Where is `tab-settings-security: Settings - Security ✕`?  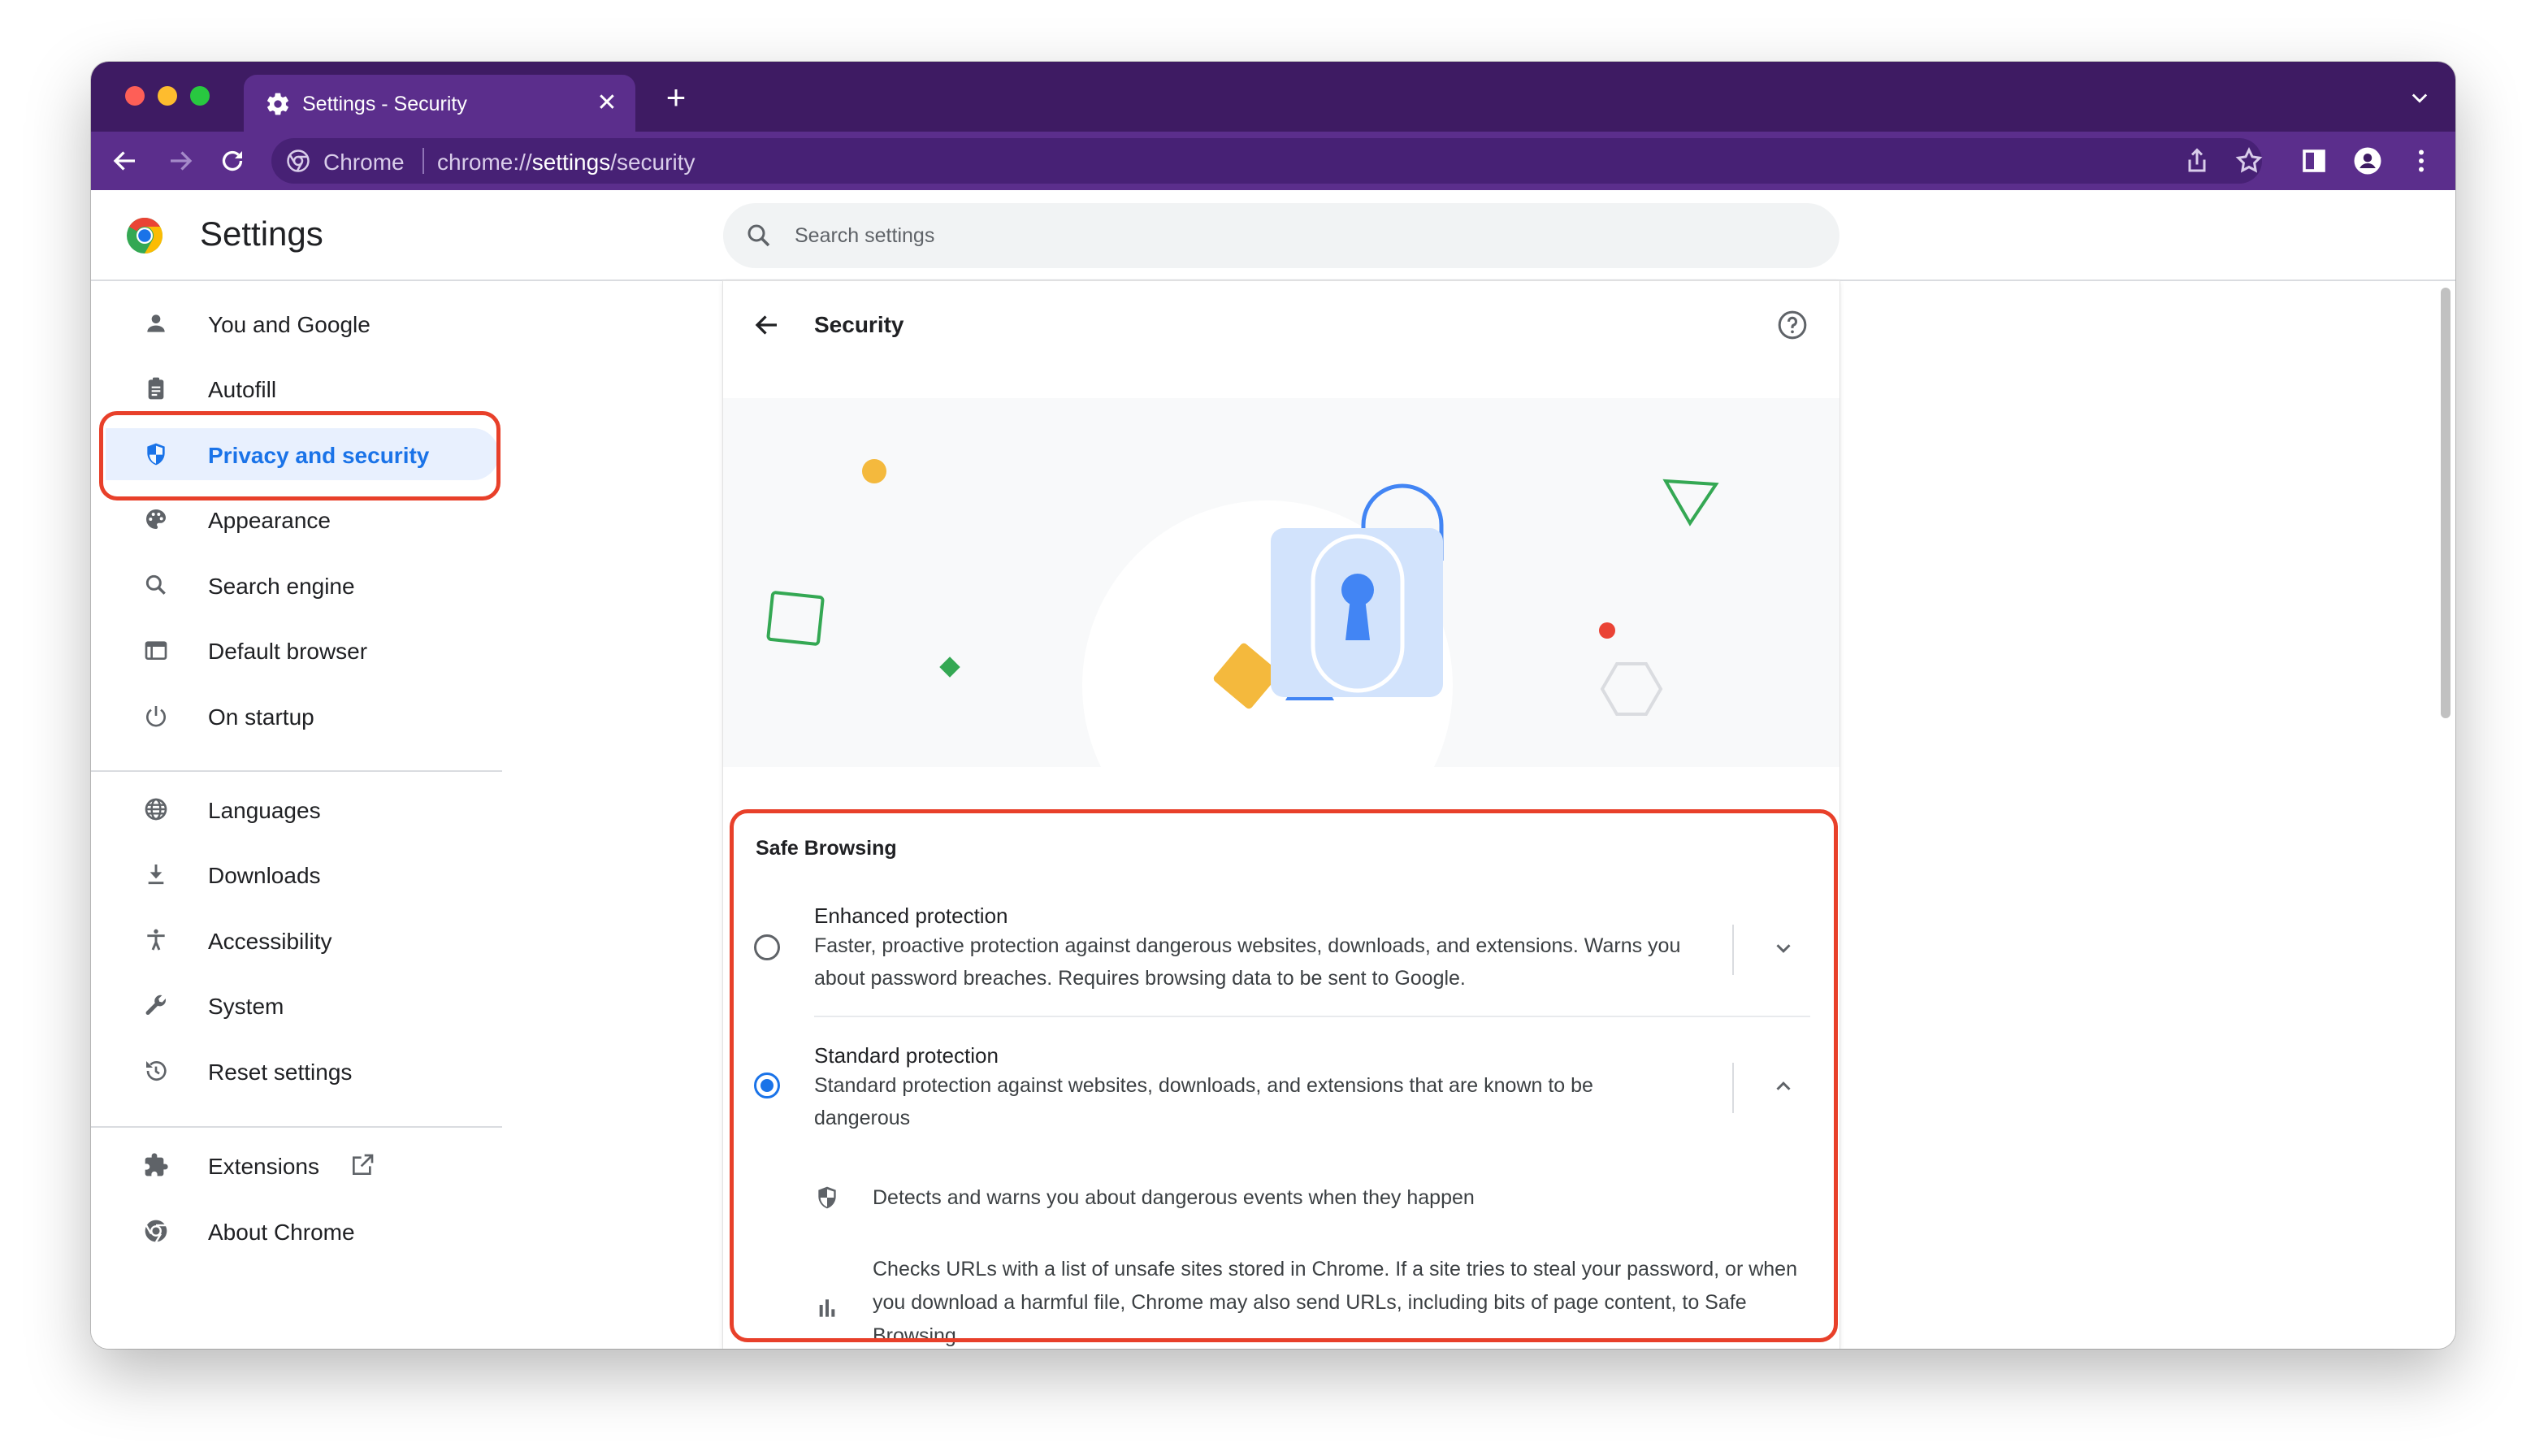
tab-settings-security: Settings - Security ✕ is located at coordinates (439, 103).